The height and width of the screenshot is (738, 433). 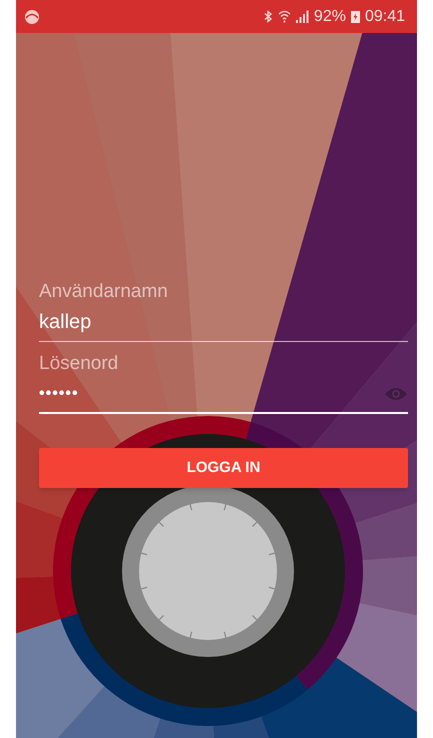 I want to click on eye-icon, so click(x=396, y=394).